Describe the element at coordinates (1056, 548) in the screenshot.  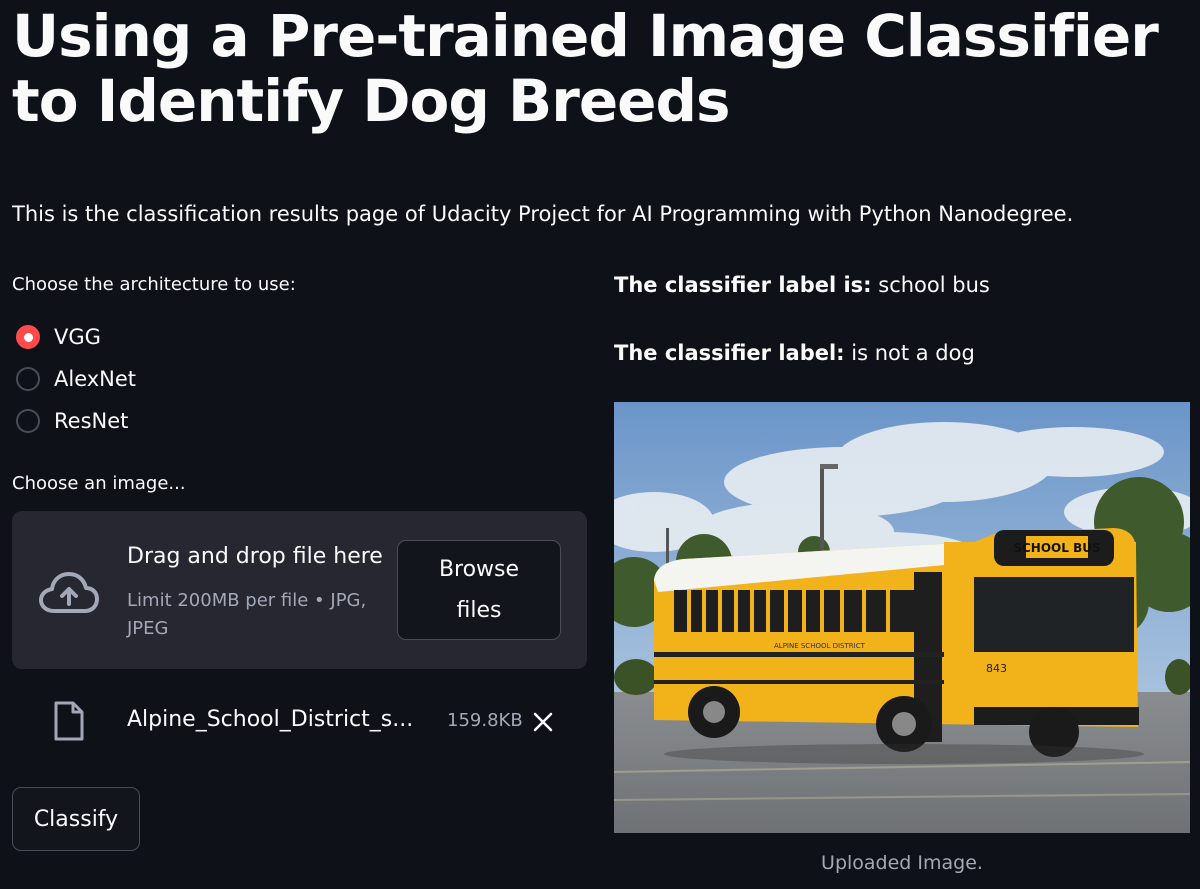
I see `bus-destination-sign: SCHOOL BUS` at that location.